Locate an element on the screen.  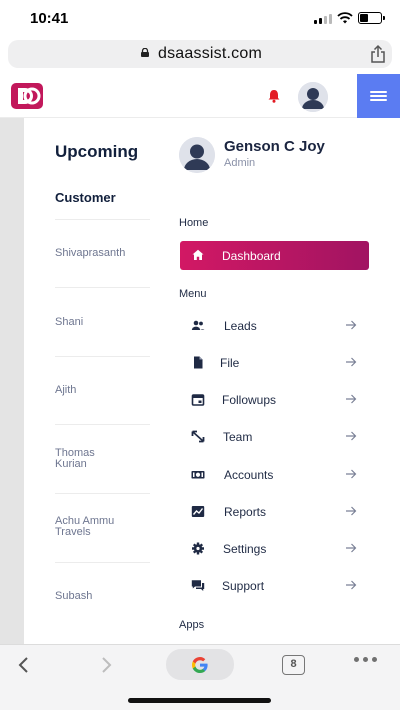
signal-icon is located at coordinates (323, 19).